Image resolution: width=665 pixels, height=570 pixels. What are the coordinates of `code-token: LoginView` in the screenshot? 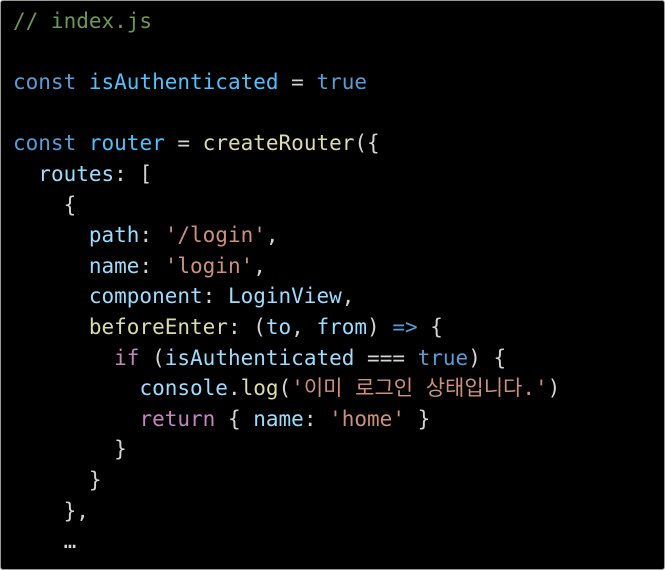 It's located at (284, 296).